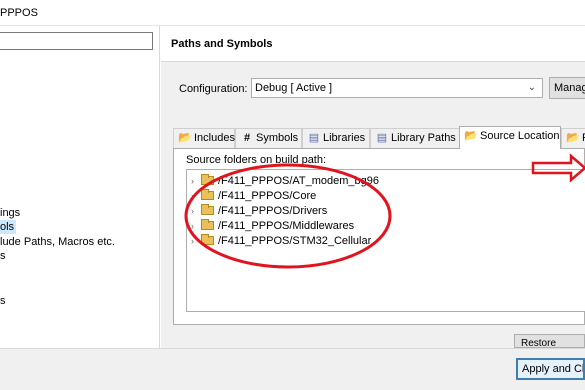 Image resolution: width=585 pixels, height=390 pixels. Describe the element at coordinates (415, 138) in the screenshot. I see `tab-library-paths: ▤ Library Paths` at that location.